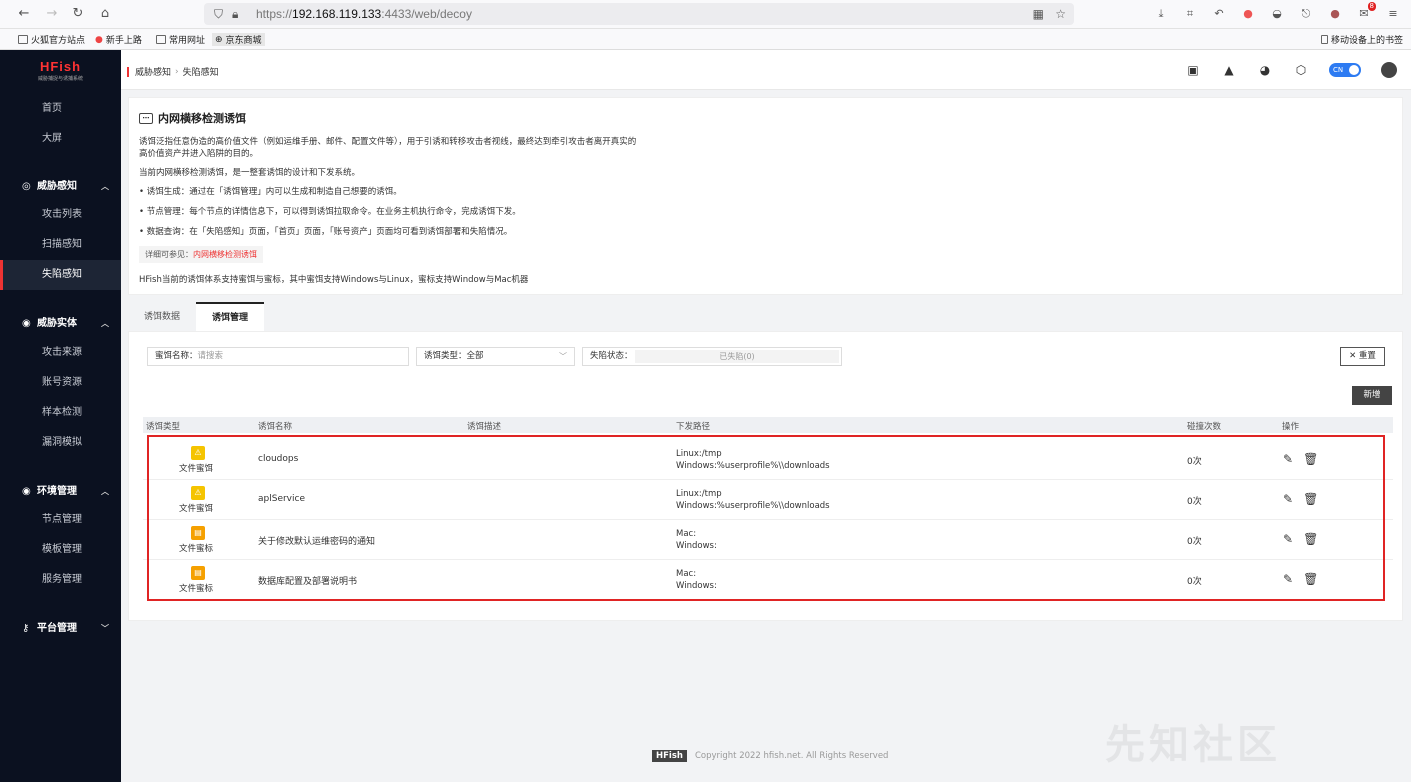 The height and width of the screenshot is (782, 1411). I want to click on settings-icon: ◉, so click(26, 491).